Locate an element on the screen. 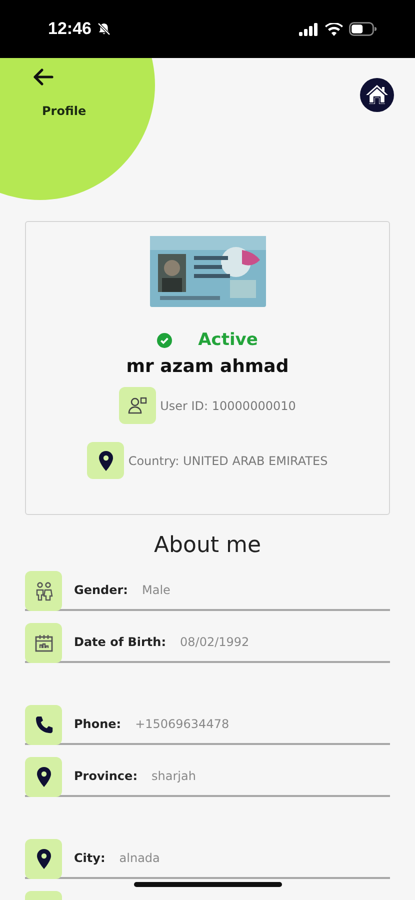 The height and width of the screenshot is (900, 415). people-icon is located at coordinates (43, 591).